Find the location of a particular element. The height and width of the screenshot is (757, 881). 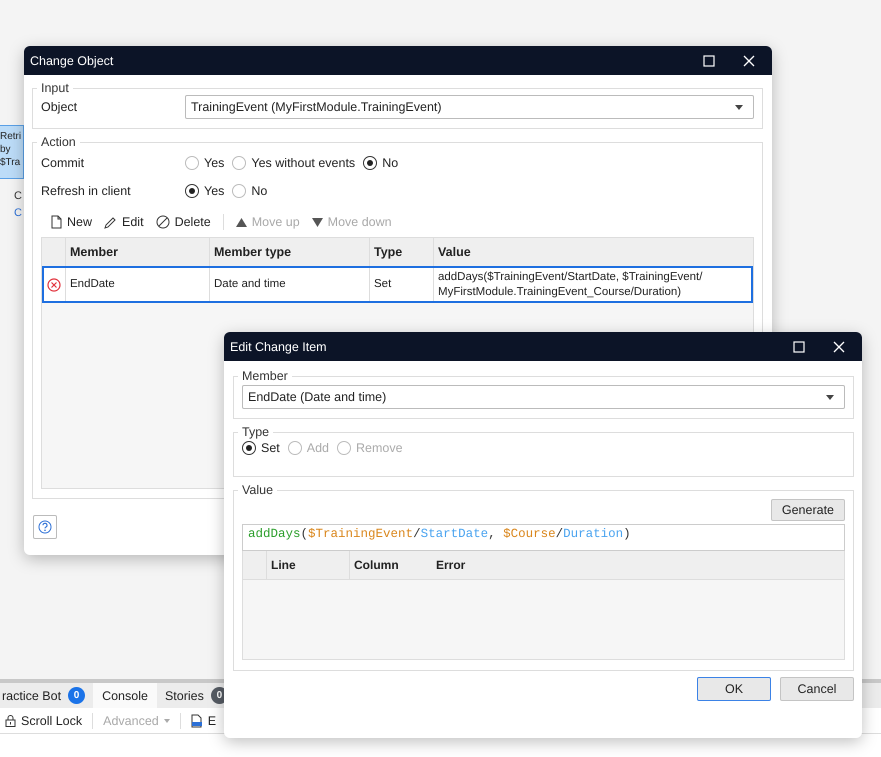

field-label: Refresh in client is located at coordinates (86, 191).